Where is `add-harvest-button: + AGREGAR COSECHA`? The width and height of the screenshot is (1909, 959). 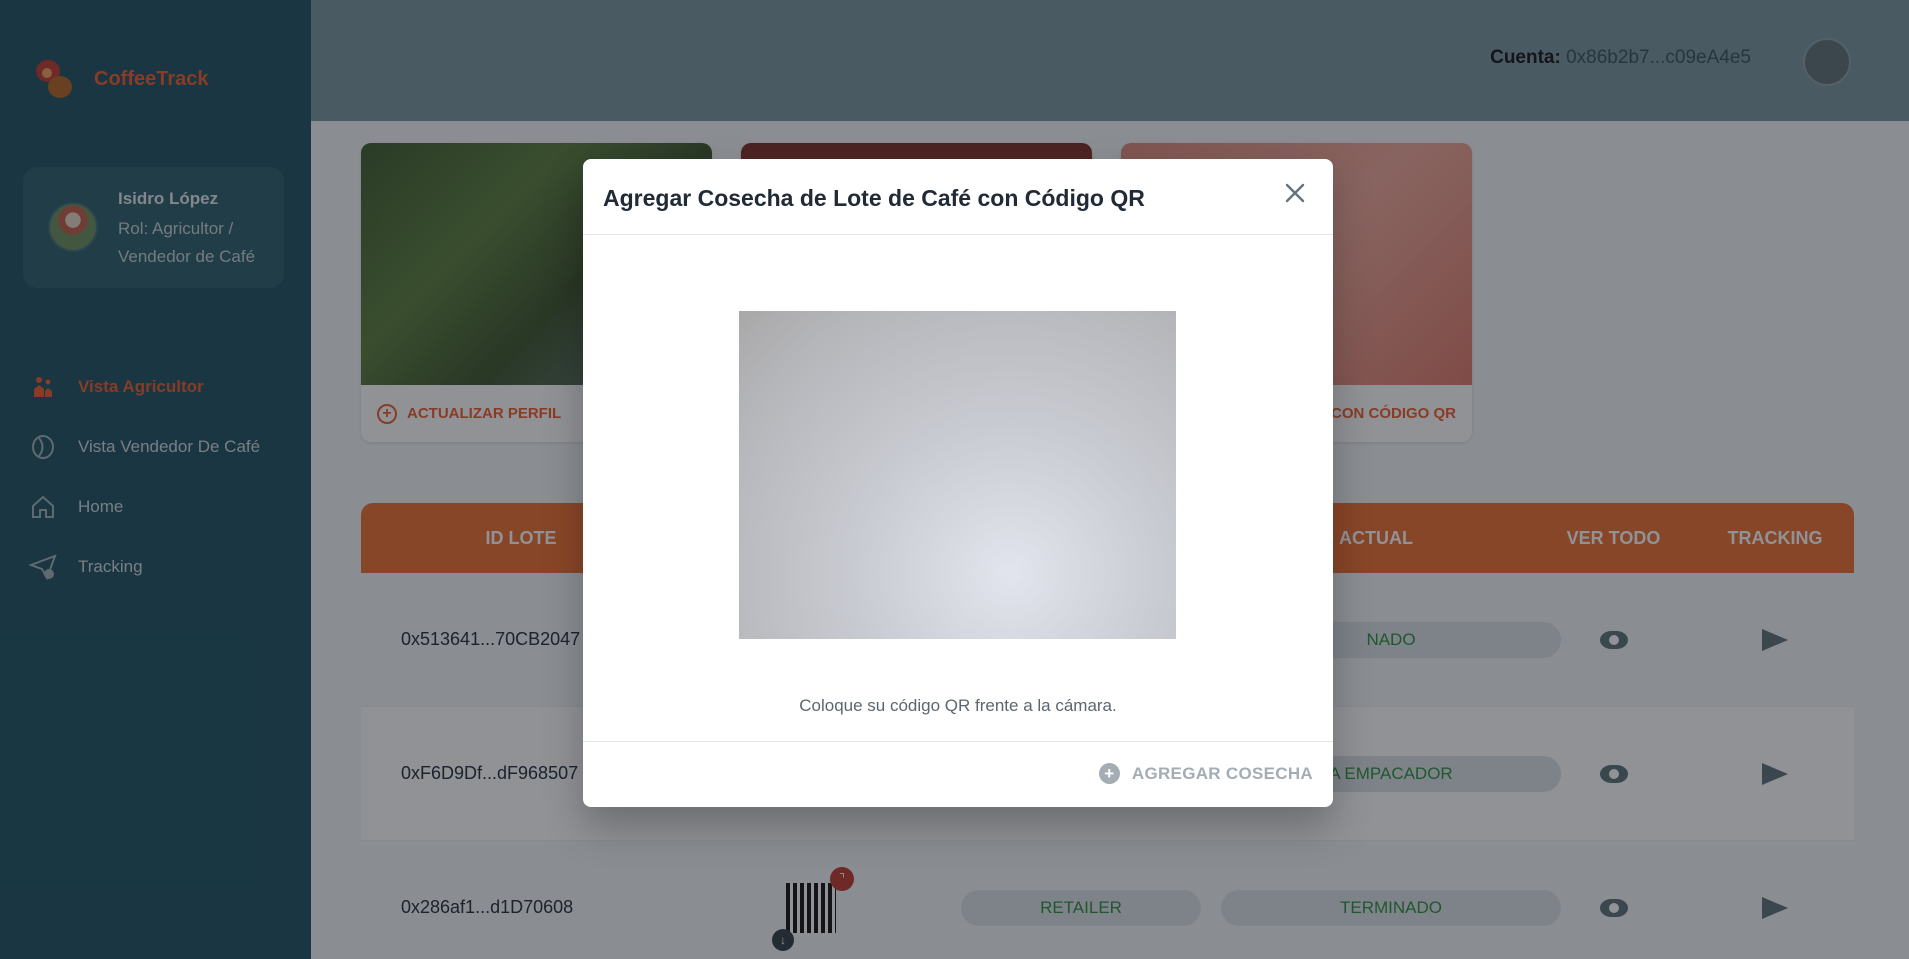 add-harvest-button: + AGREGAR COSECHA is located at coordinates (1205, 773).